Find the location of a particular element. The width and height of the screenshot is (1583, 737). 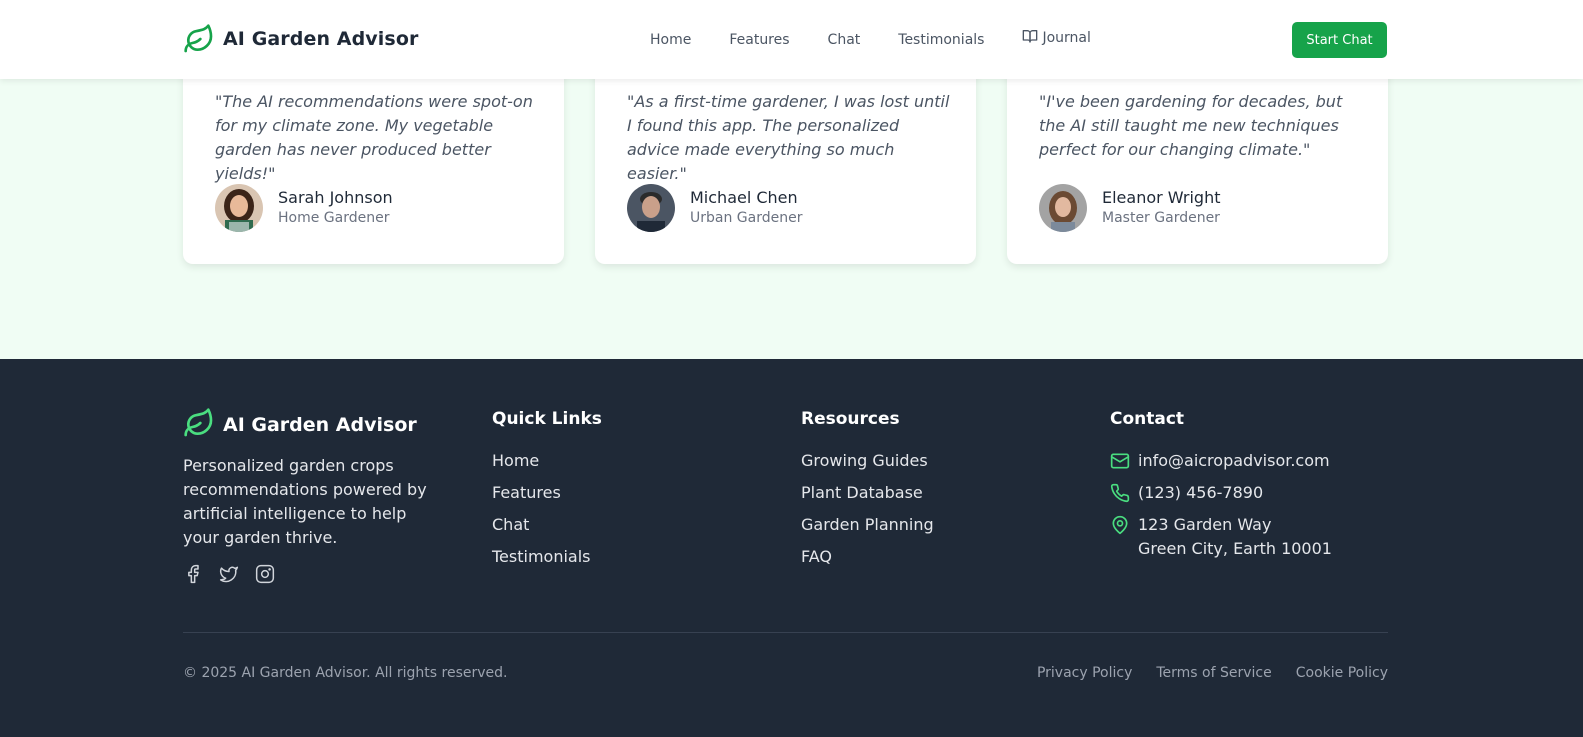

quick-links-title: Quick Links is located at coordinates (547, 419).